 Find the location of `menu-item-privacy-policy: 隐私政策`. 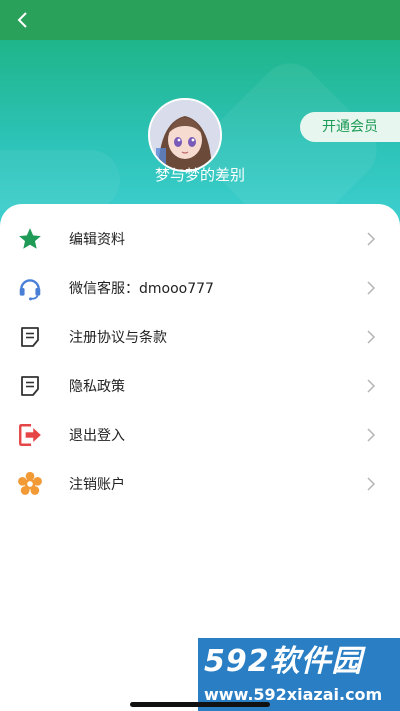

menu-item-privacy-policy: 隐私政策 is located at coordinates (200, 385).